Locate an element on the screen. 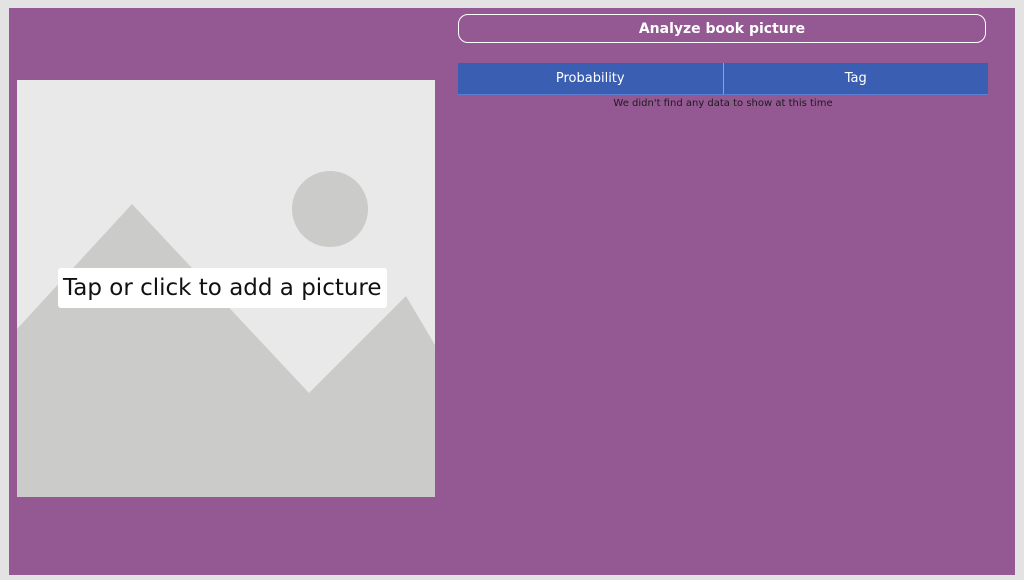 The width and height of the screenshot is (1024, 580). add-picture-label: Tap or click to add a picture is located at coordinates (222, 288).